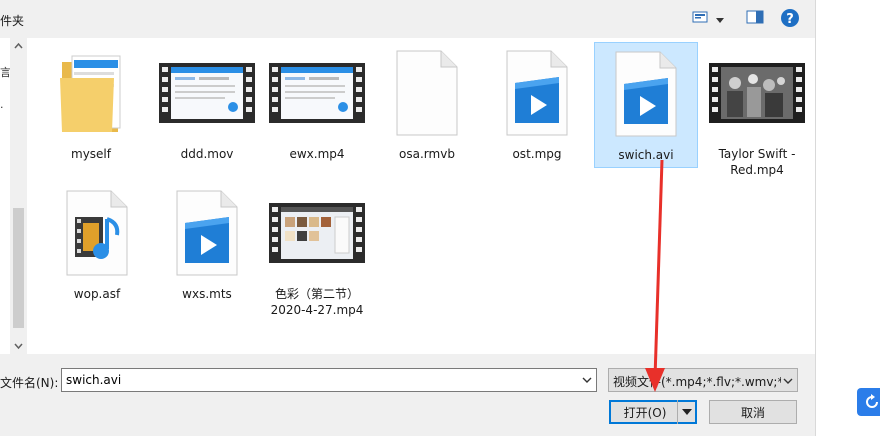 The width and height of the screenshot is (880, 436). I want to click on file-name: ddd.mov, so click(207, 154).